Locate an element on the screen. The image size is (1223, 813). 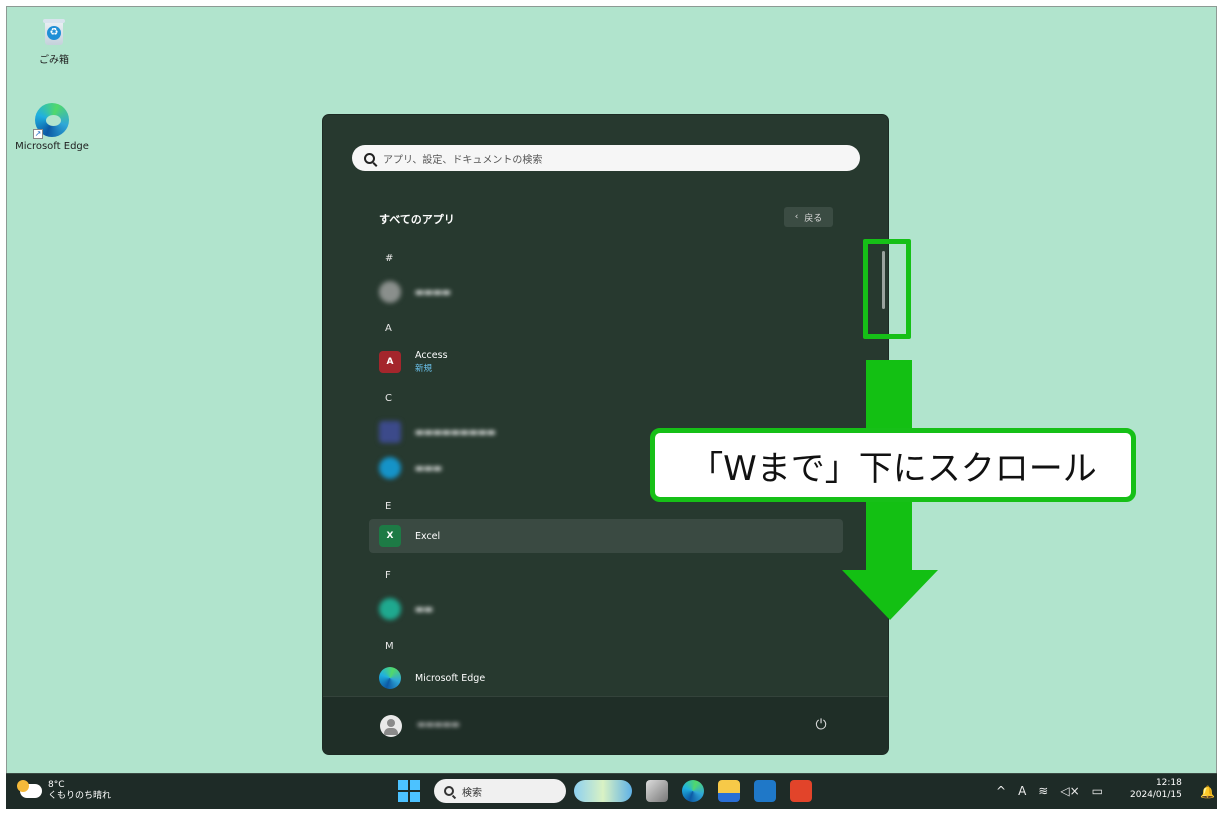
taskbar-center: 検索 is located at coordinates (605, 791).